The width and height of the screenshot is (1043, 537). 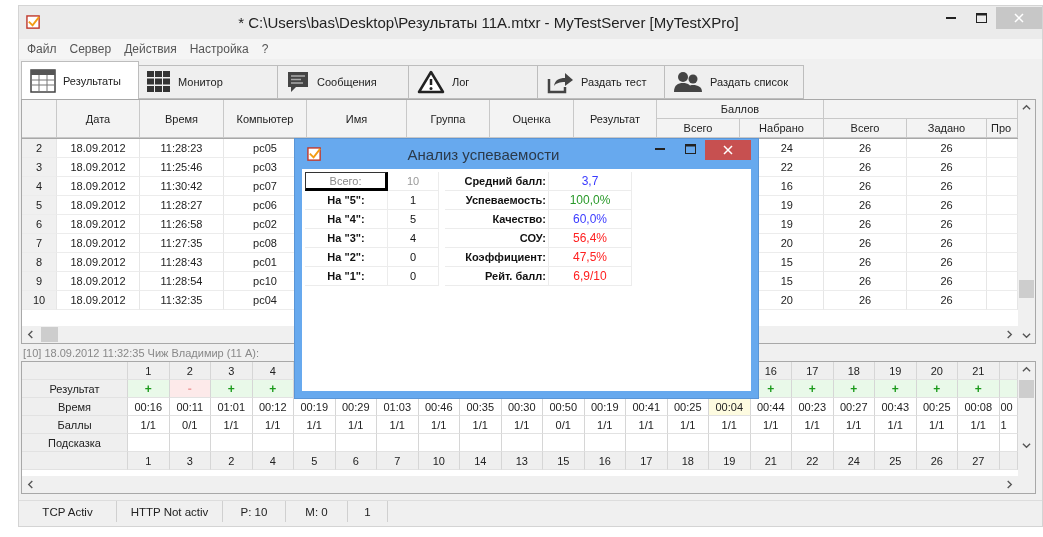 I want to click on status-item: M: 0, so click(x=317, y=511).